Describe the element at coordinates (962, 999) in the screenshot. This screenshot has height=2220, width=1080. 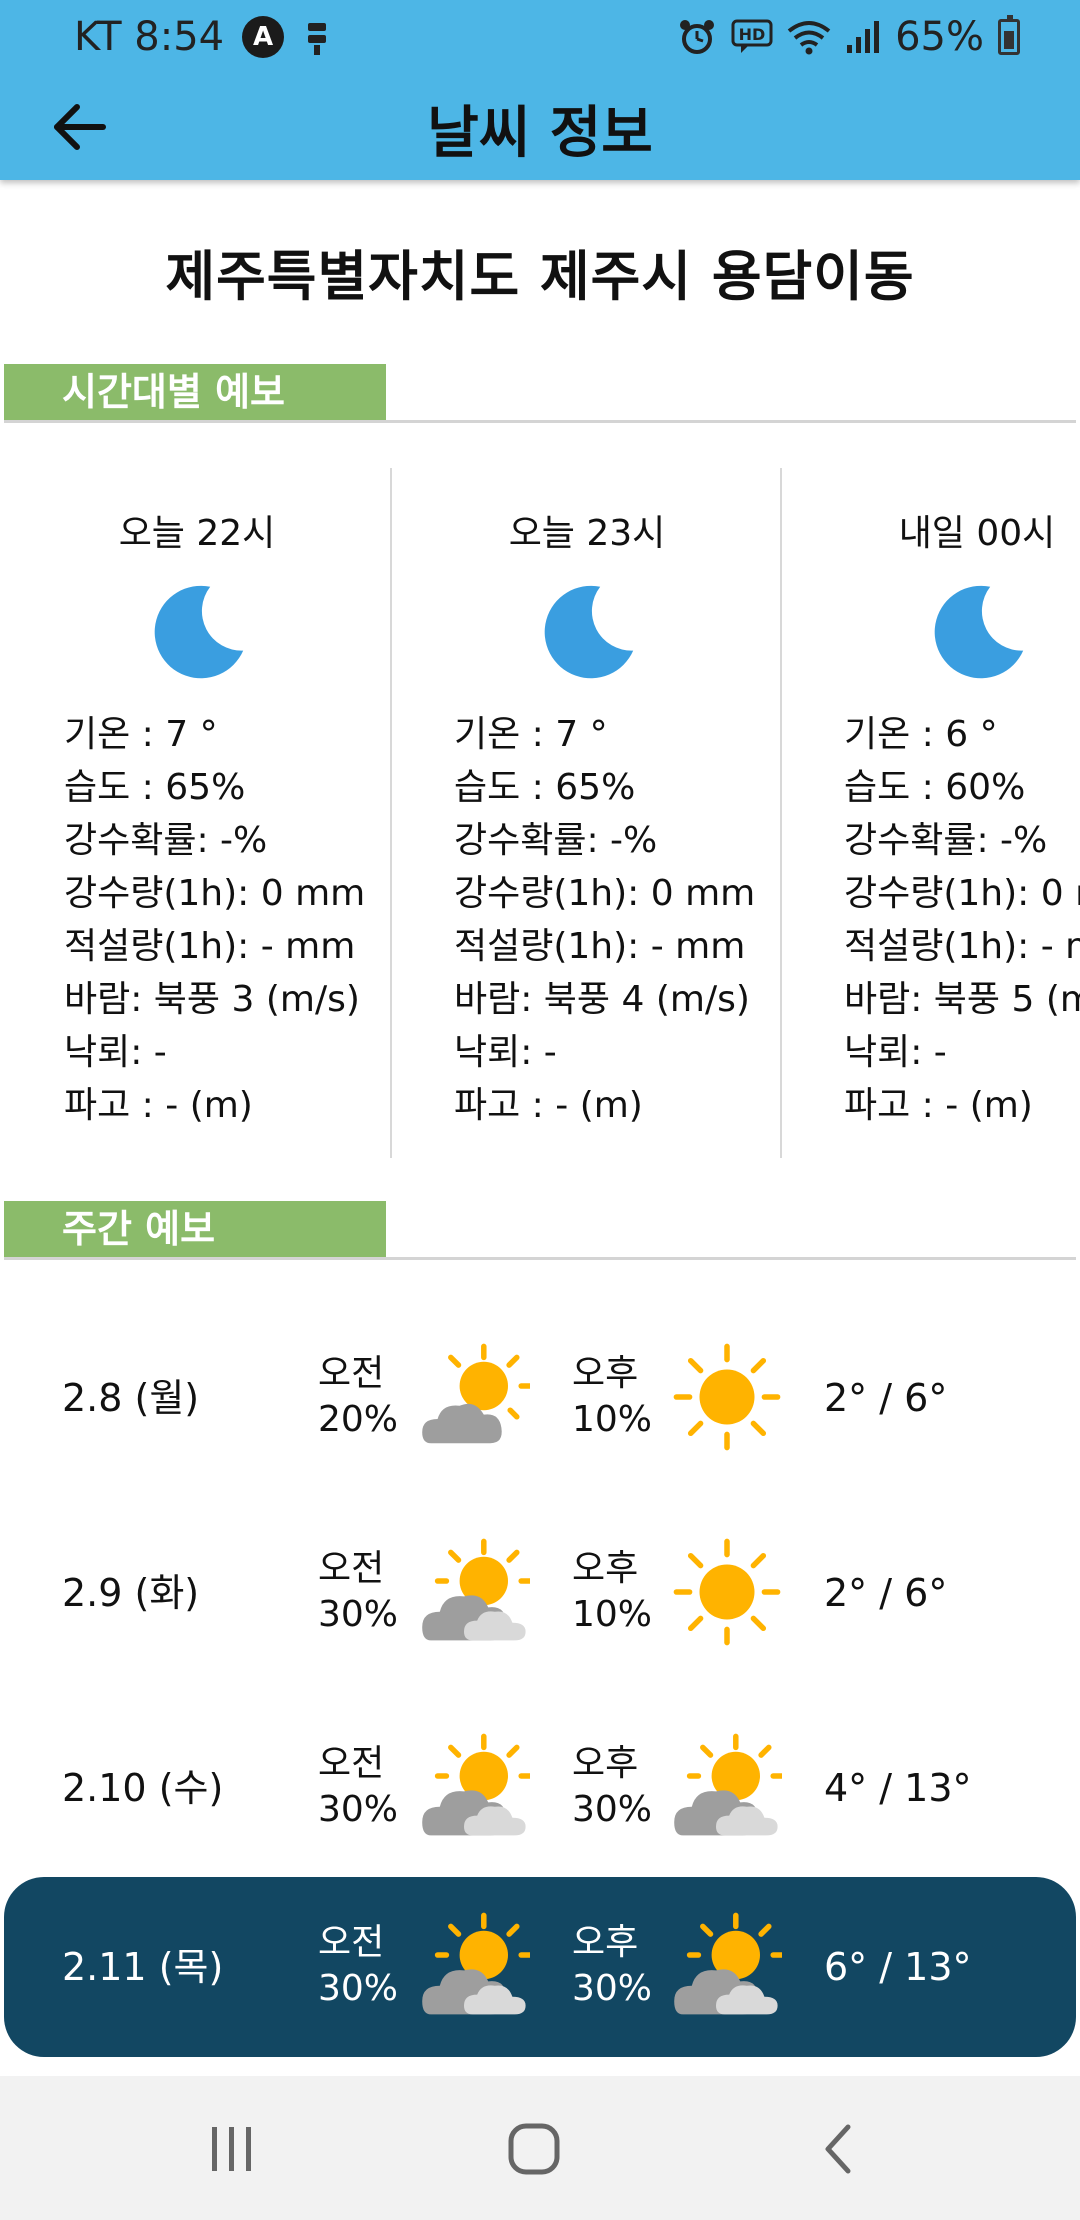
I see `wind: 바람: 북풍 5 (m/s)` at that location.